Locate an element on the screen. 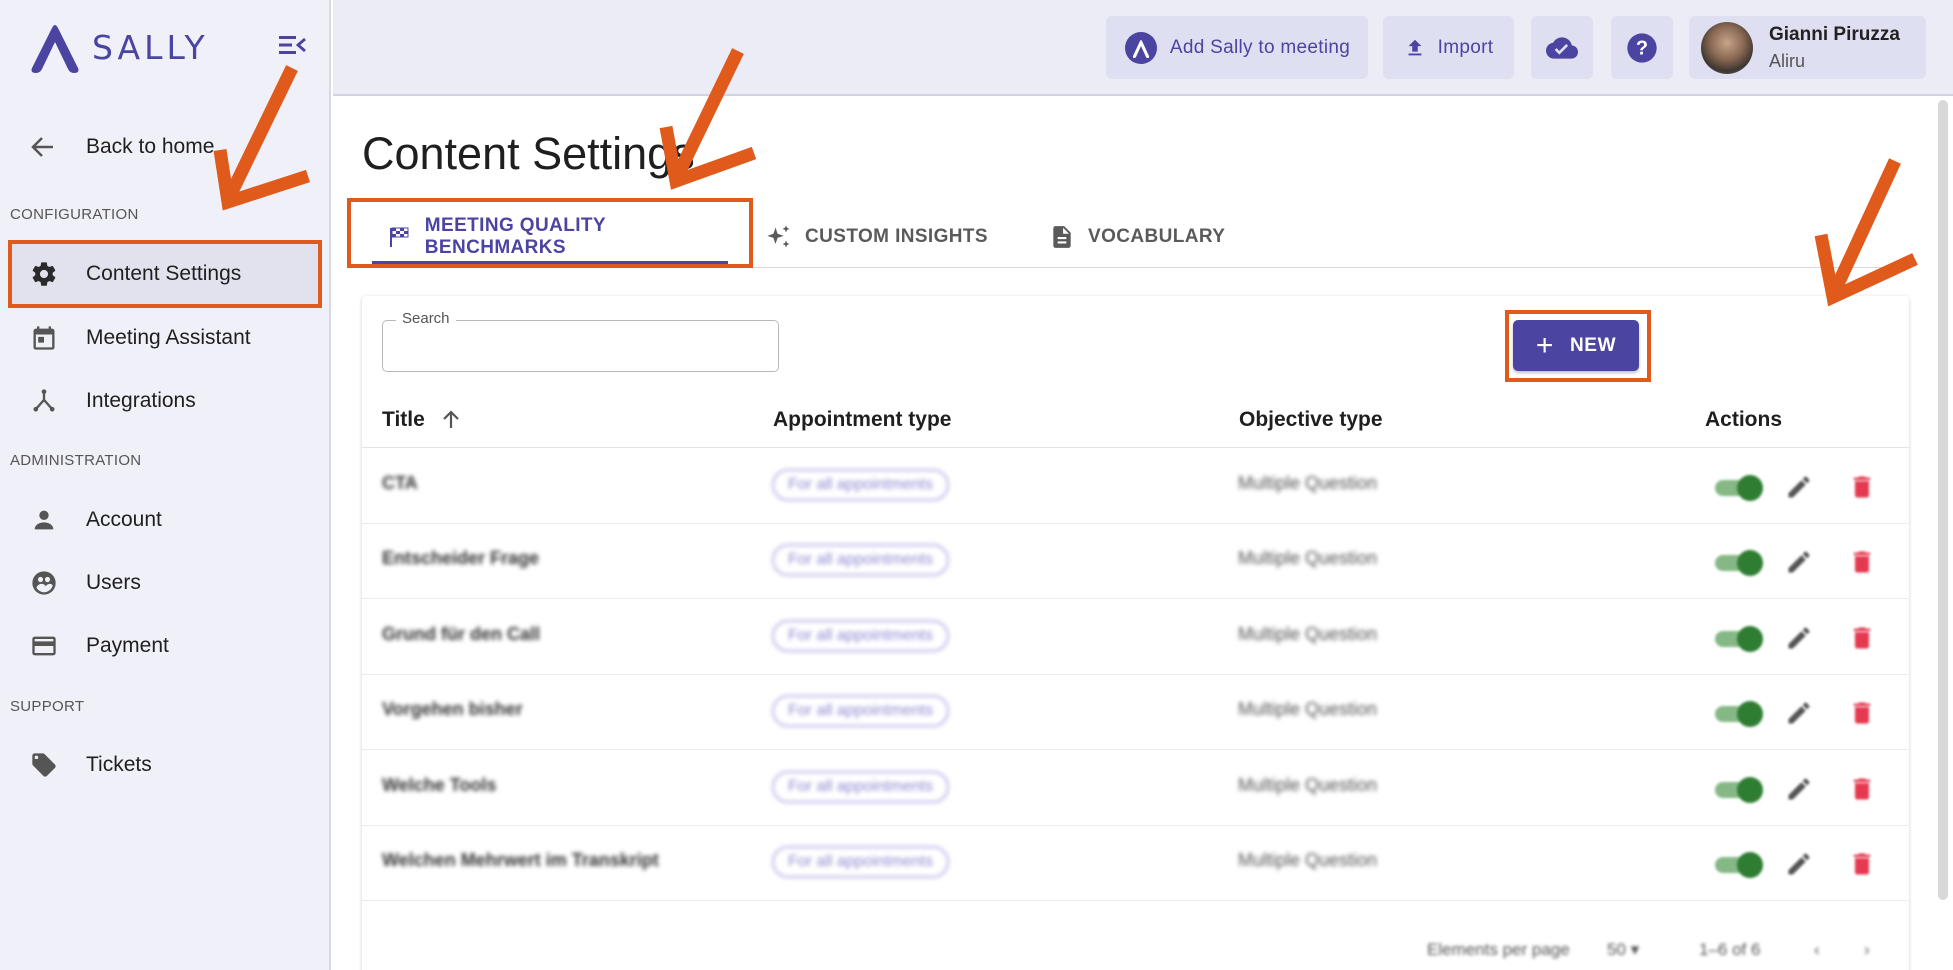 The image size is (1953, 970). sidebar-item-label: Payment is located at coordinates (127, 645).